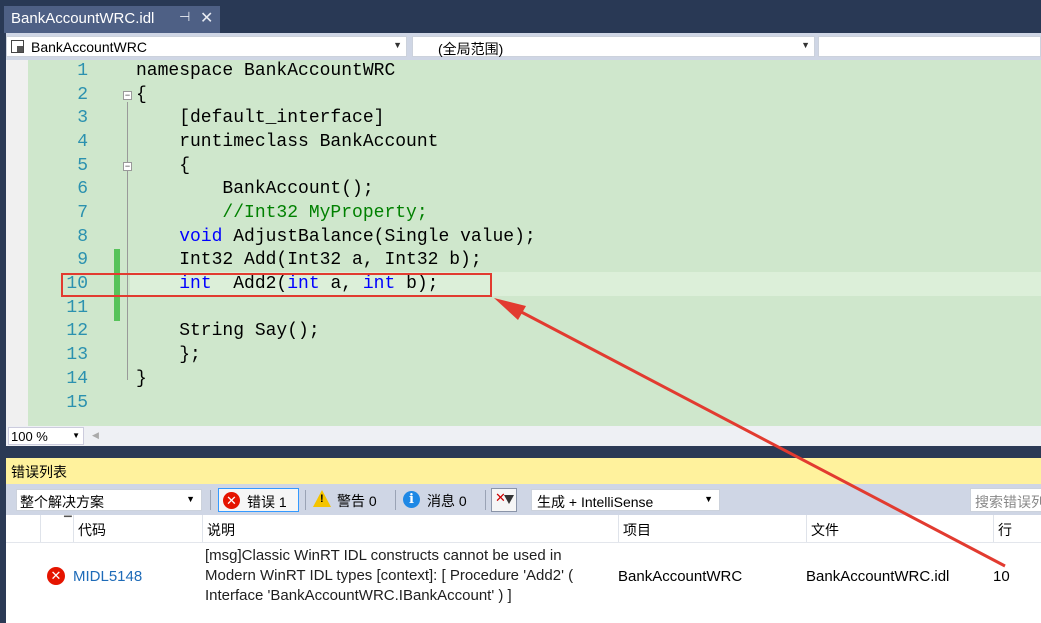 The image size is (1041, 623). I want to click on document-tab: BankAccountWRC.idl ⊣ ✕, so click(112, 19).